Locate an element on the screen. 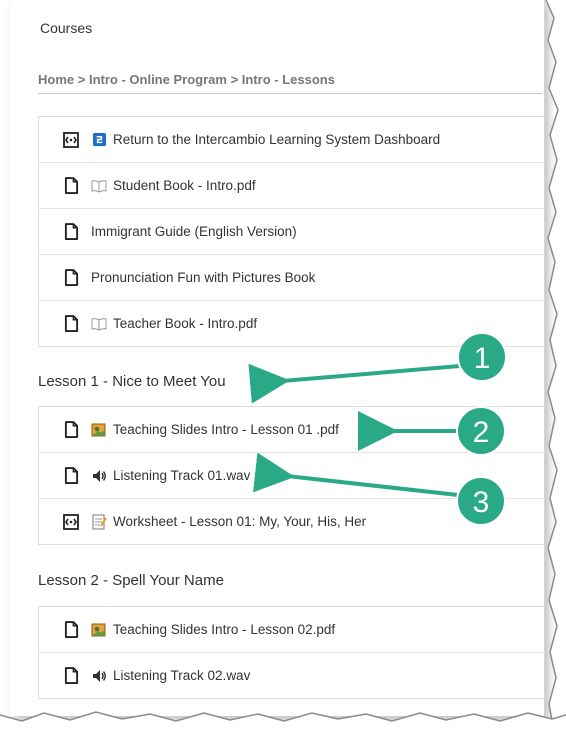 The image size is (566, 731). list-item: Listening Track 02.wav is located at coordinates (292, 675).